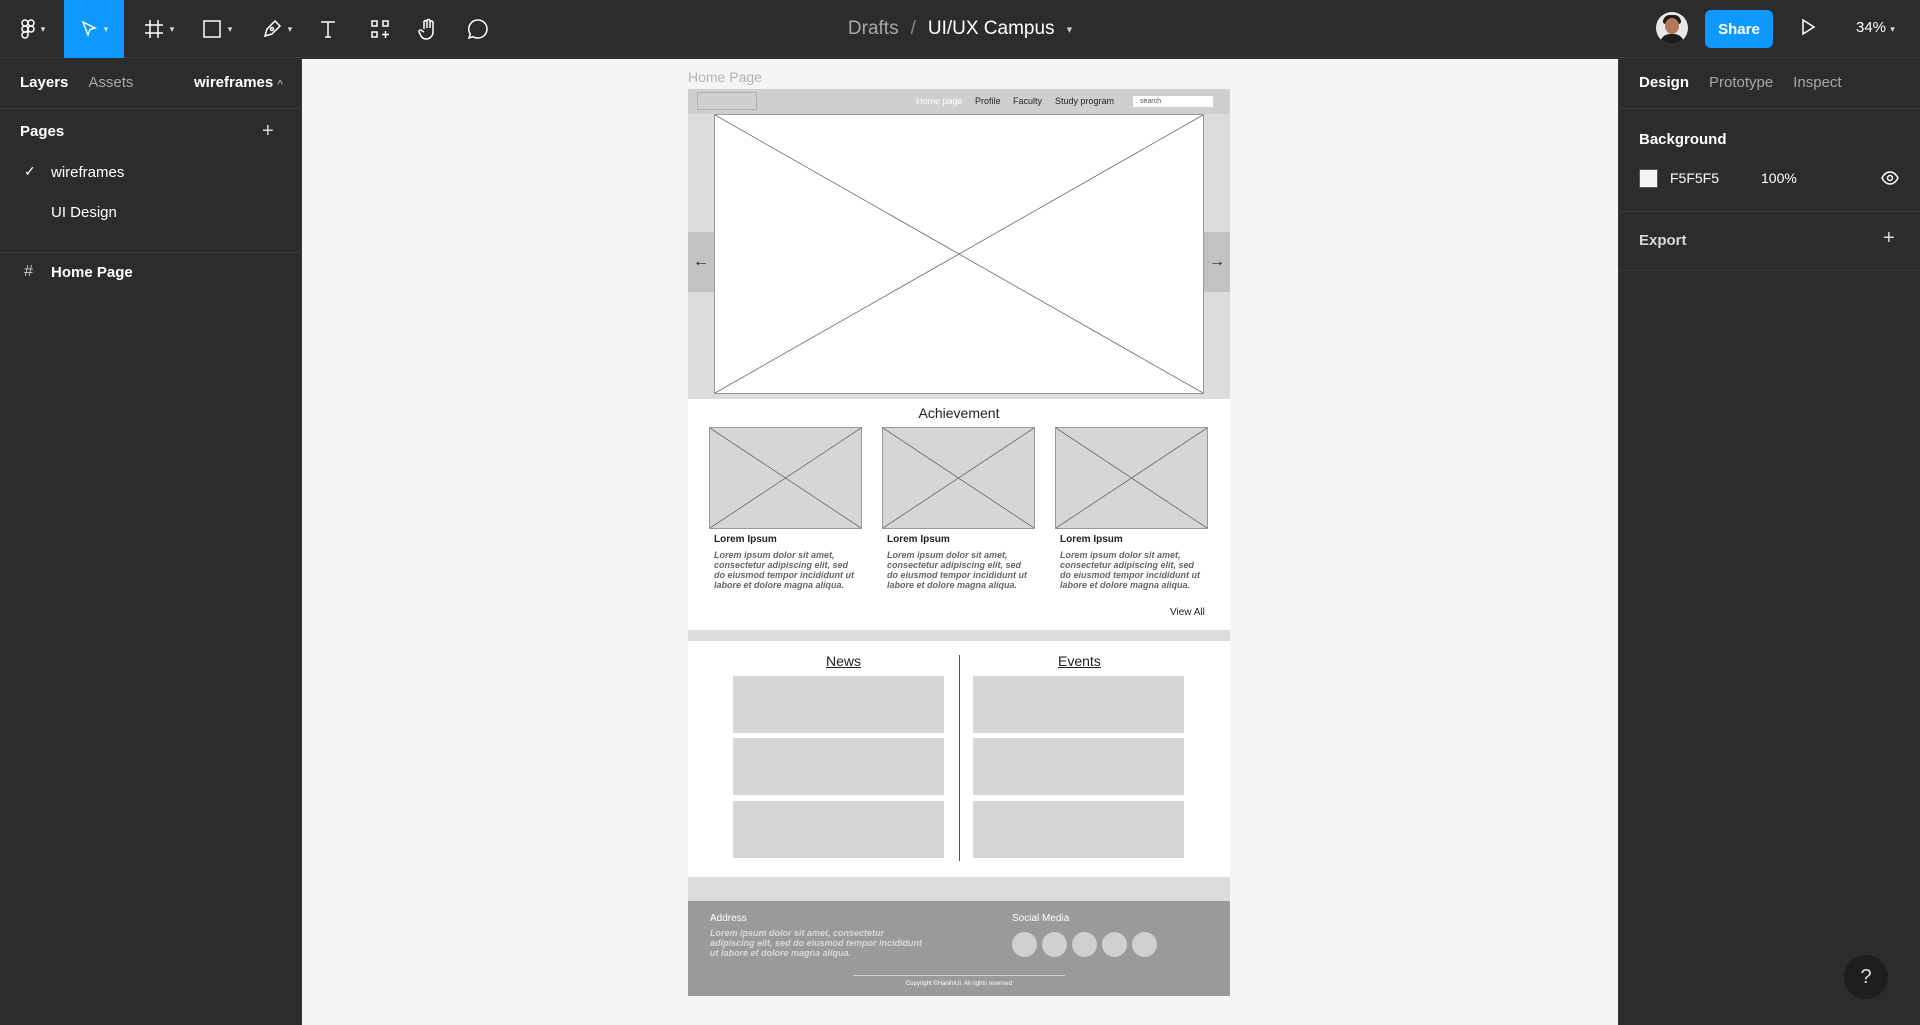 Image resolution: width=1920 pixels, height=1025 pixels. Describe the element at coordinates (1866, 977) in the screenshot. I see `help-button: ?` at that location.